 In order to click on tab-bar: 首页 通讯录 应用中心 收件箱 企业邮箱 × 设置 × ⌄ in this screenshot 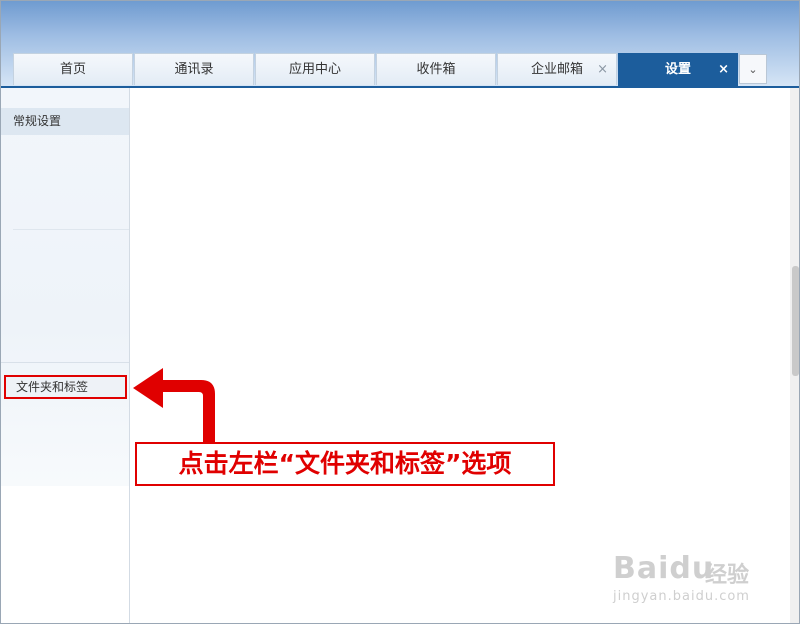, I will do `click(390, 70)`.